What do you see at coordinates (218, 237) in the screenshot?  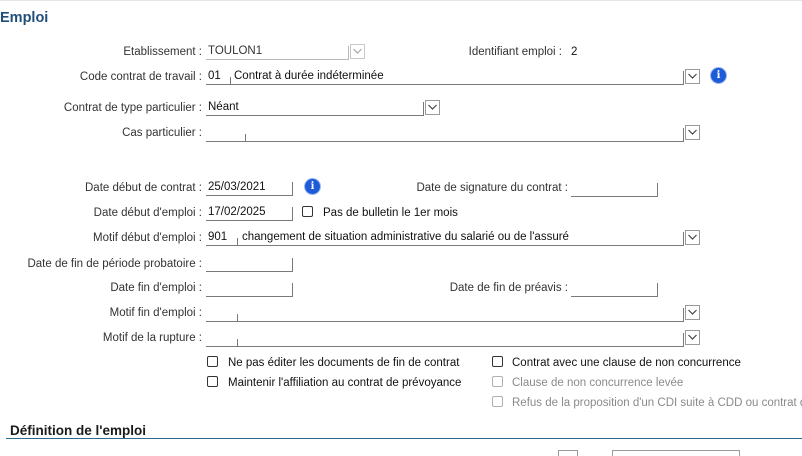 I see `motif-debut-code: 901` at bounding box center [218, 237].